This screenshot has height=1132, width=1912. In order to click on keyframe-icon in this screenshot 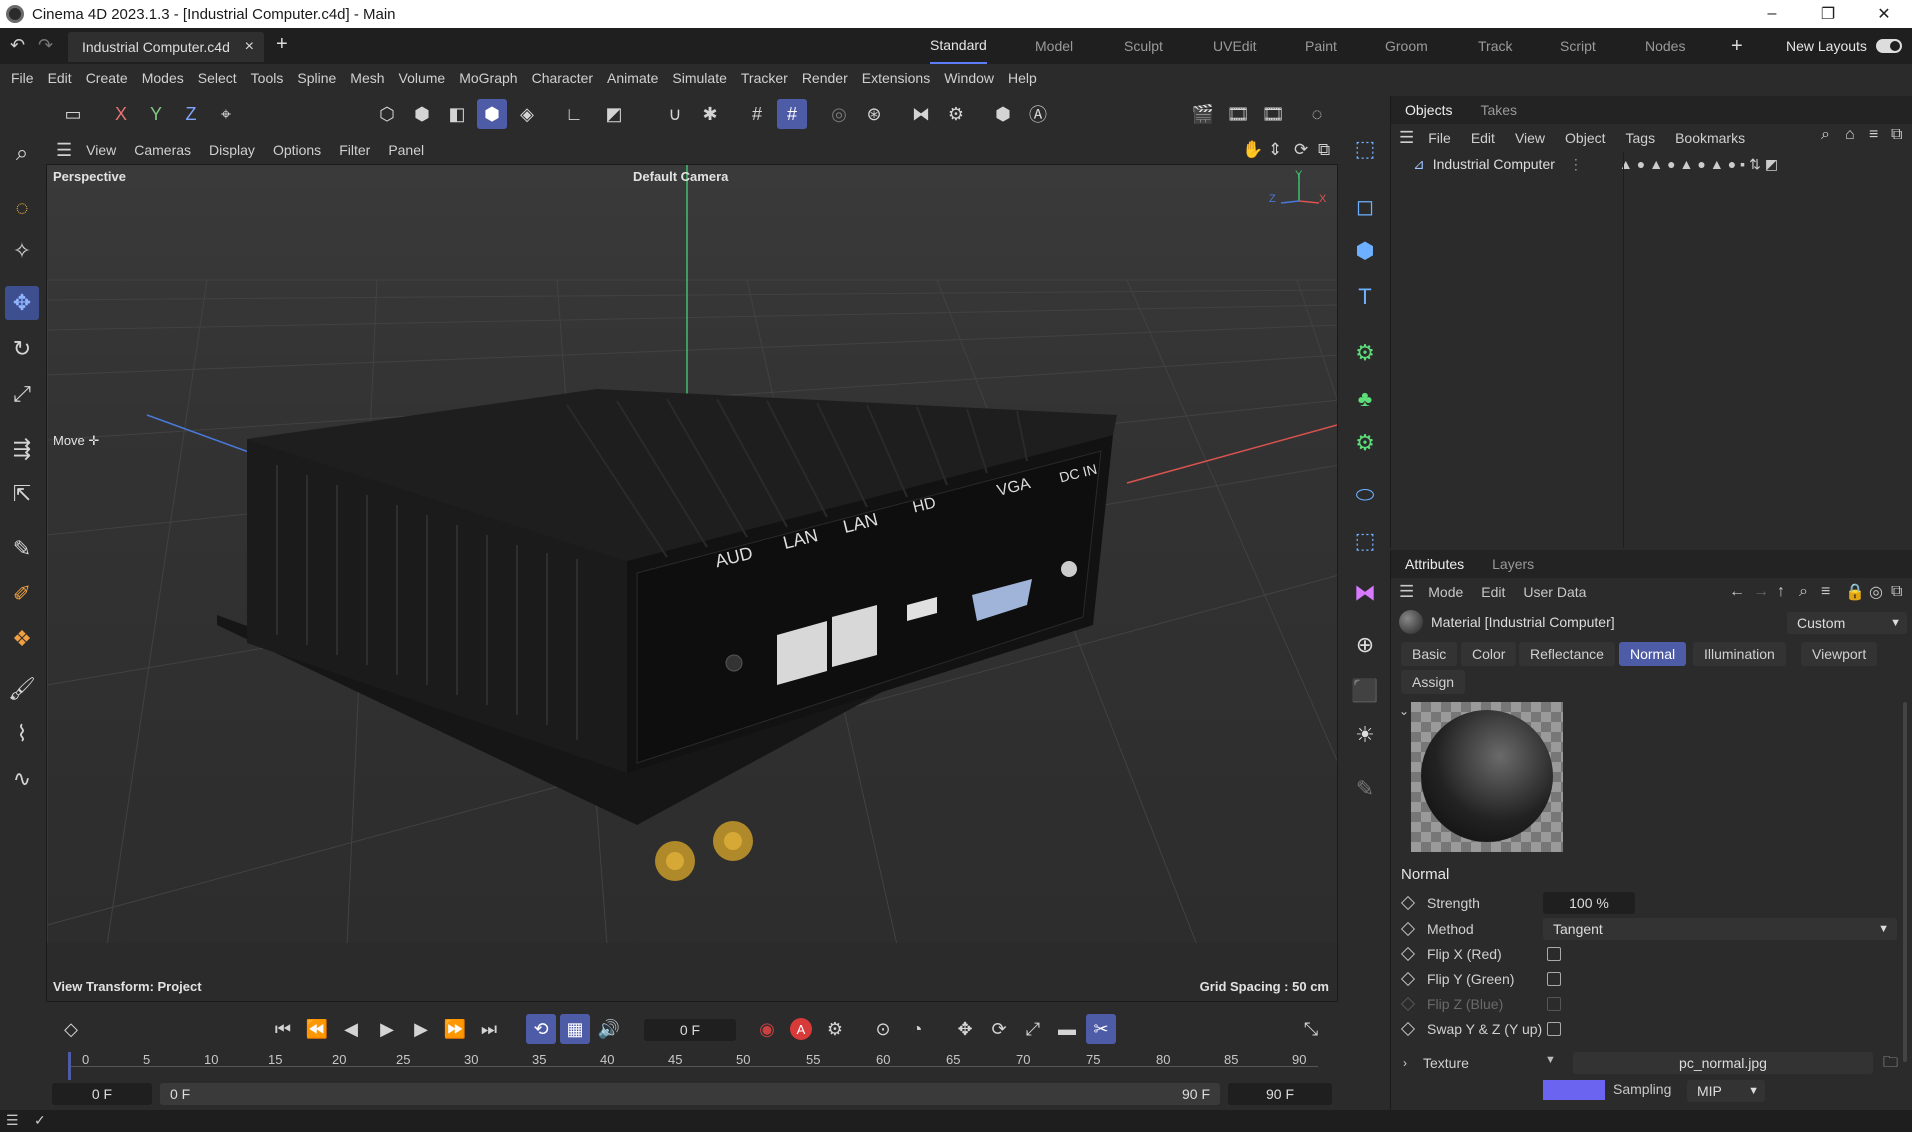, I will do `click(1408, 979)`.